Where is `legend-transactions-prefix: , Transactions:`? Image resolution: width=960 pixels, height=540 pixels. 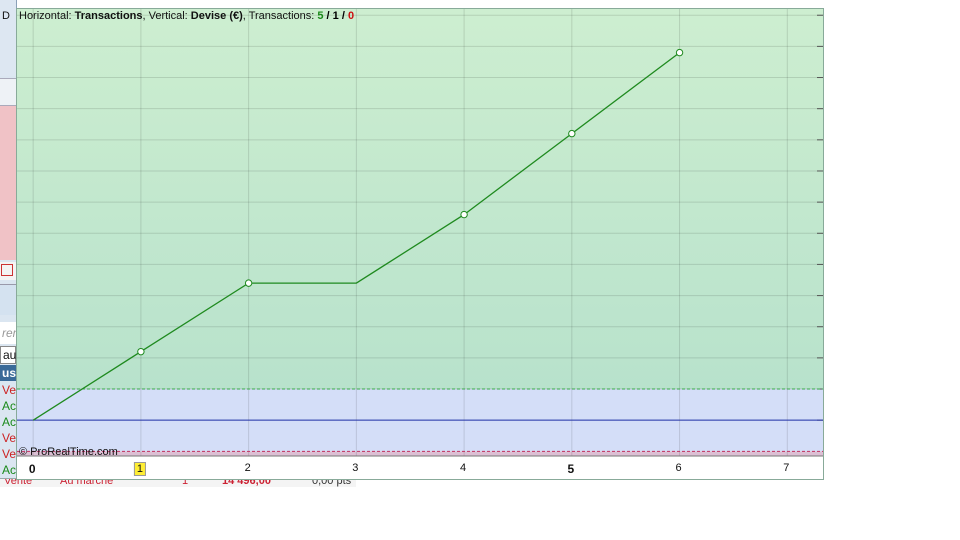 legend-transactions-prefix: , Transactions: is located at coordinates (280, 16).